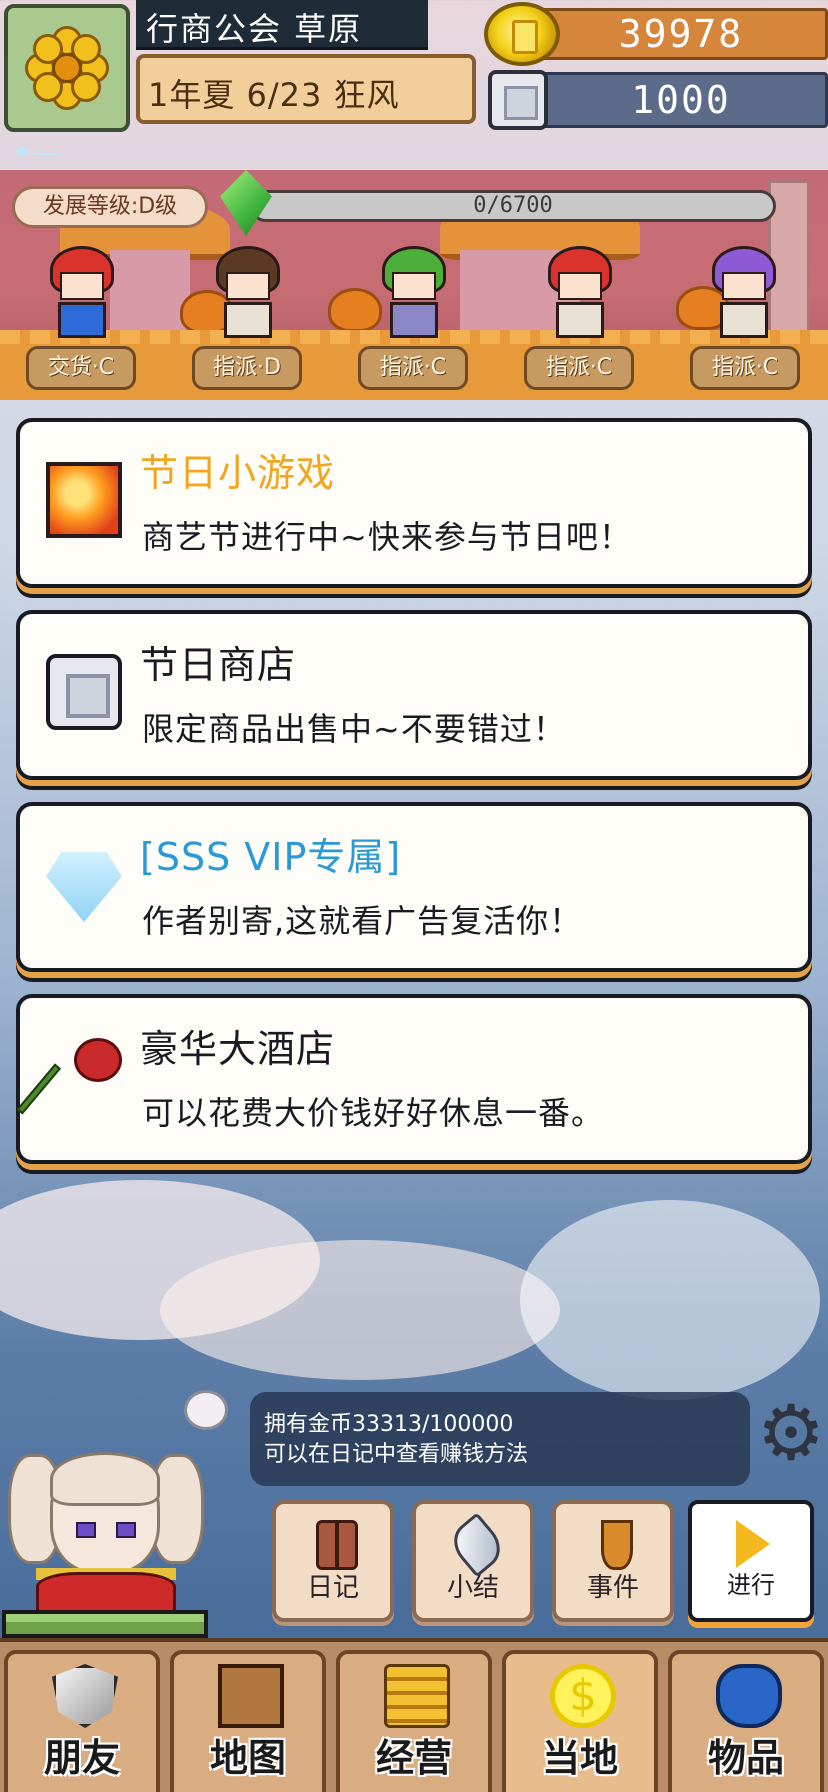 Image resolution: width=828 pixels, height=1792 pixels. Describe the element at coordinates (337, 1545) in the screenshot. I see `book-icon` at that location.